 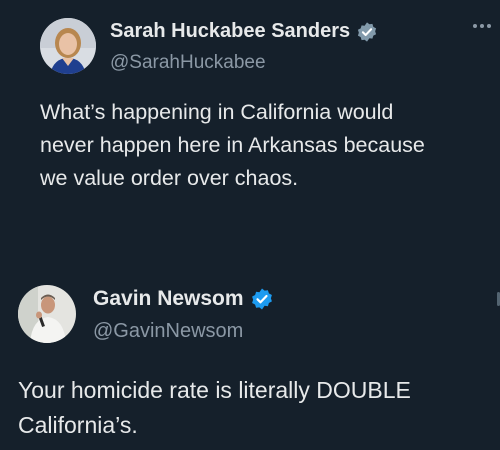 I want to click on display-name: Sarah Huckabee Sanders, so click(x=230, y=31).